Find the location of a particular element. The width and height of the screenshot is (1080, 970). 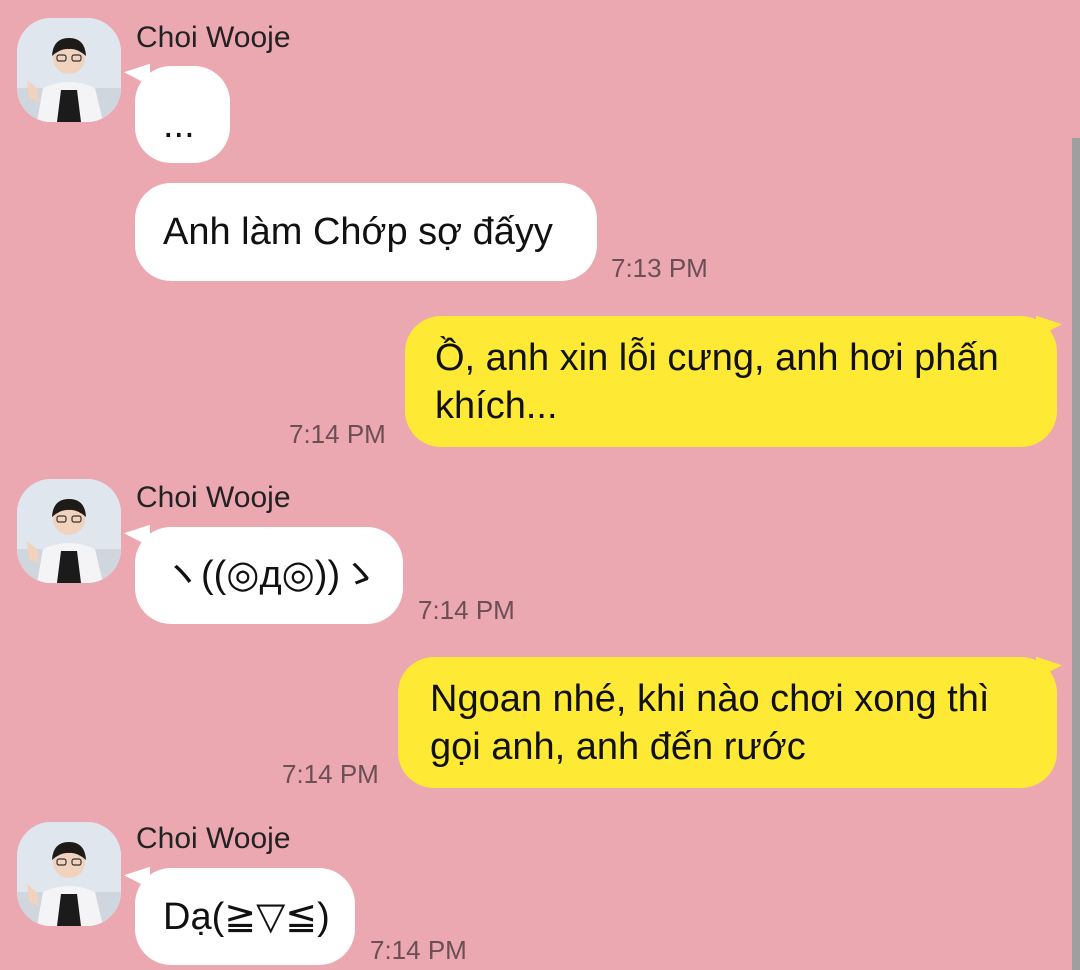

message-text-line: Ồ, anh xin lỗi cưng, anh hơi phấn is located at coordinates (717, 358).